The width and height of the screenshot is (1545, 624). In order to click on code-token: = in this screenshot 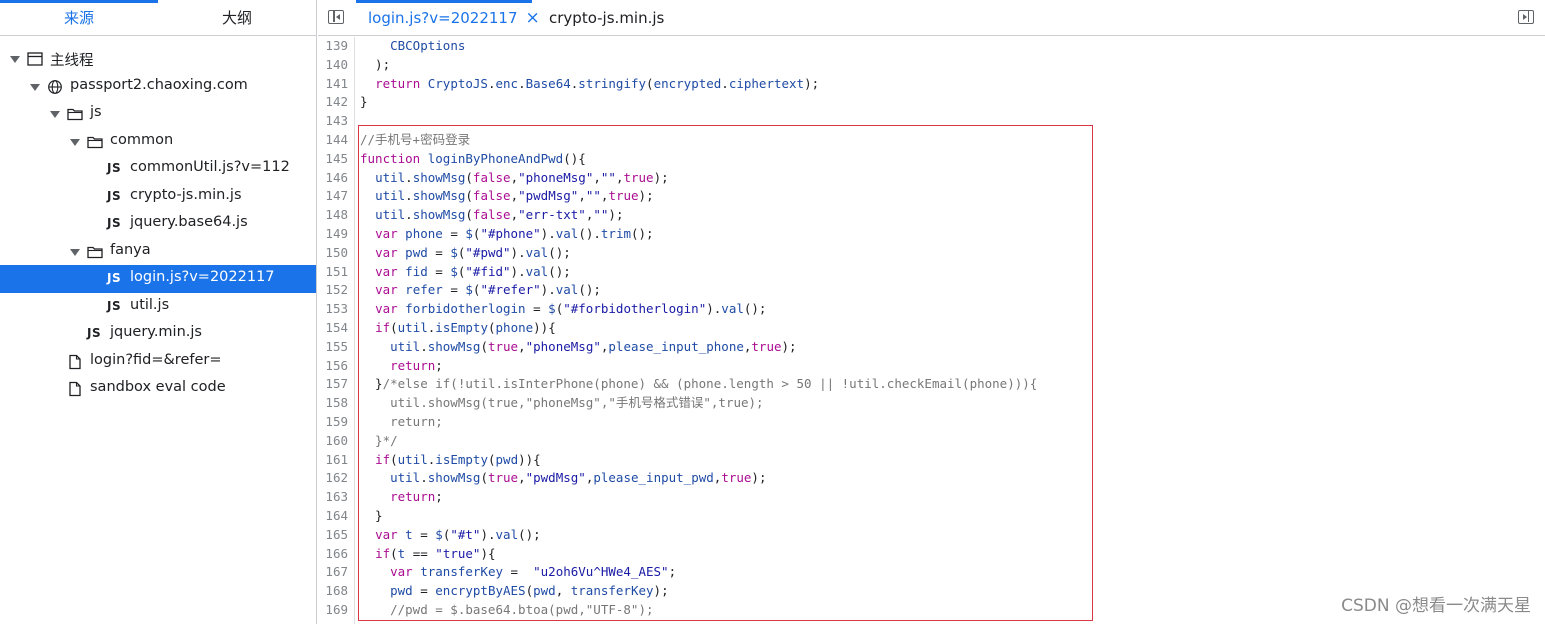, I will do `click(454, 290)`.